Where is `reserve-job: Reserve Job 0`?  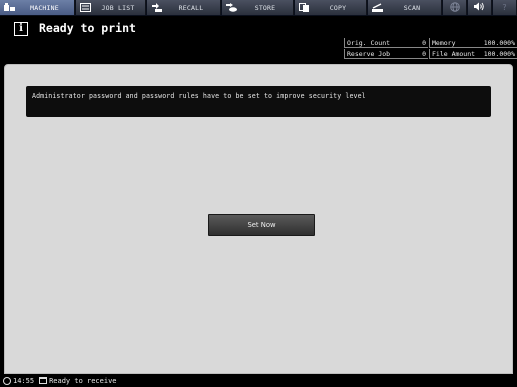 reserve-job: Reserve Job 0 is located at coordinates (386, 54).